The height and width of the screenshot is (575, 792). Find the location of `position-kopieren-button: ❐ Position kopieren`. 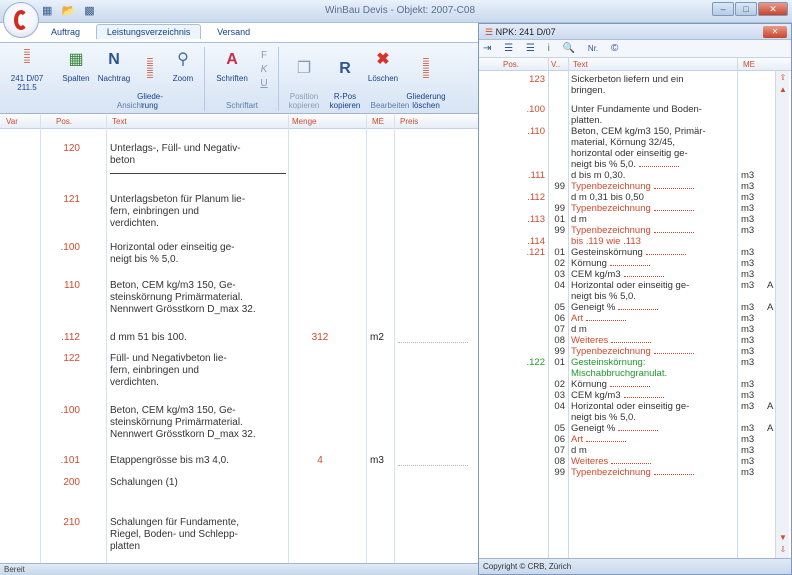

position-kopieren-button: ❐ Position kopieren is located at coordinates (304, 79).